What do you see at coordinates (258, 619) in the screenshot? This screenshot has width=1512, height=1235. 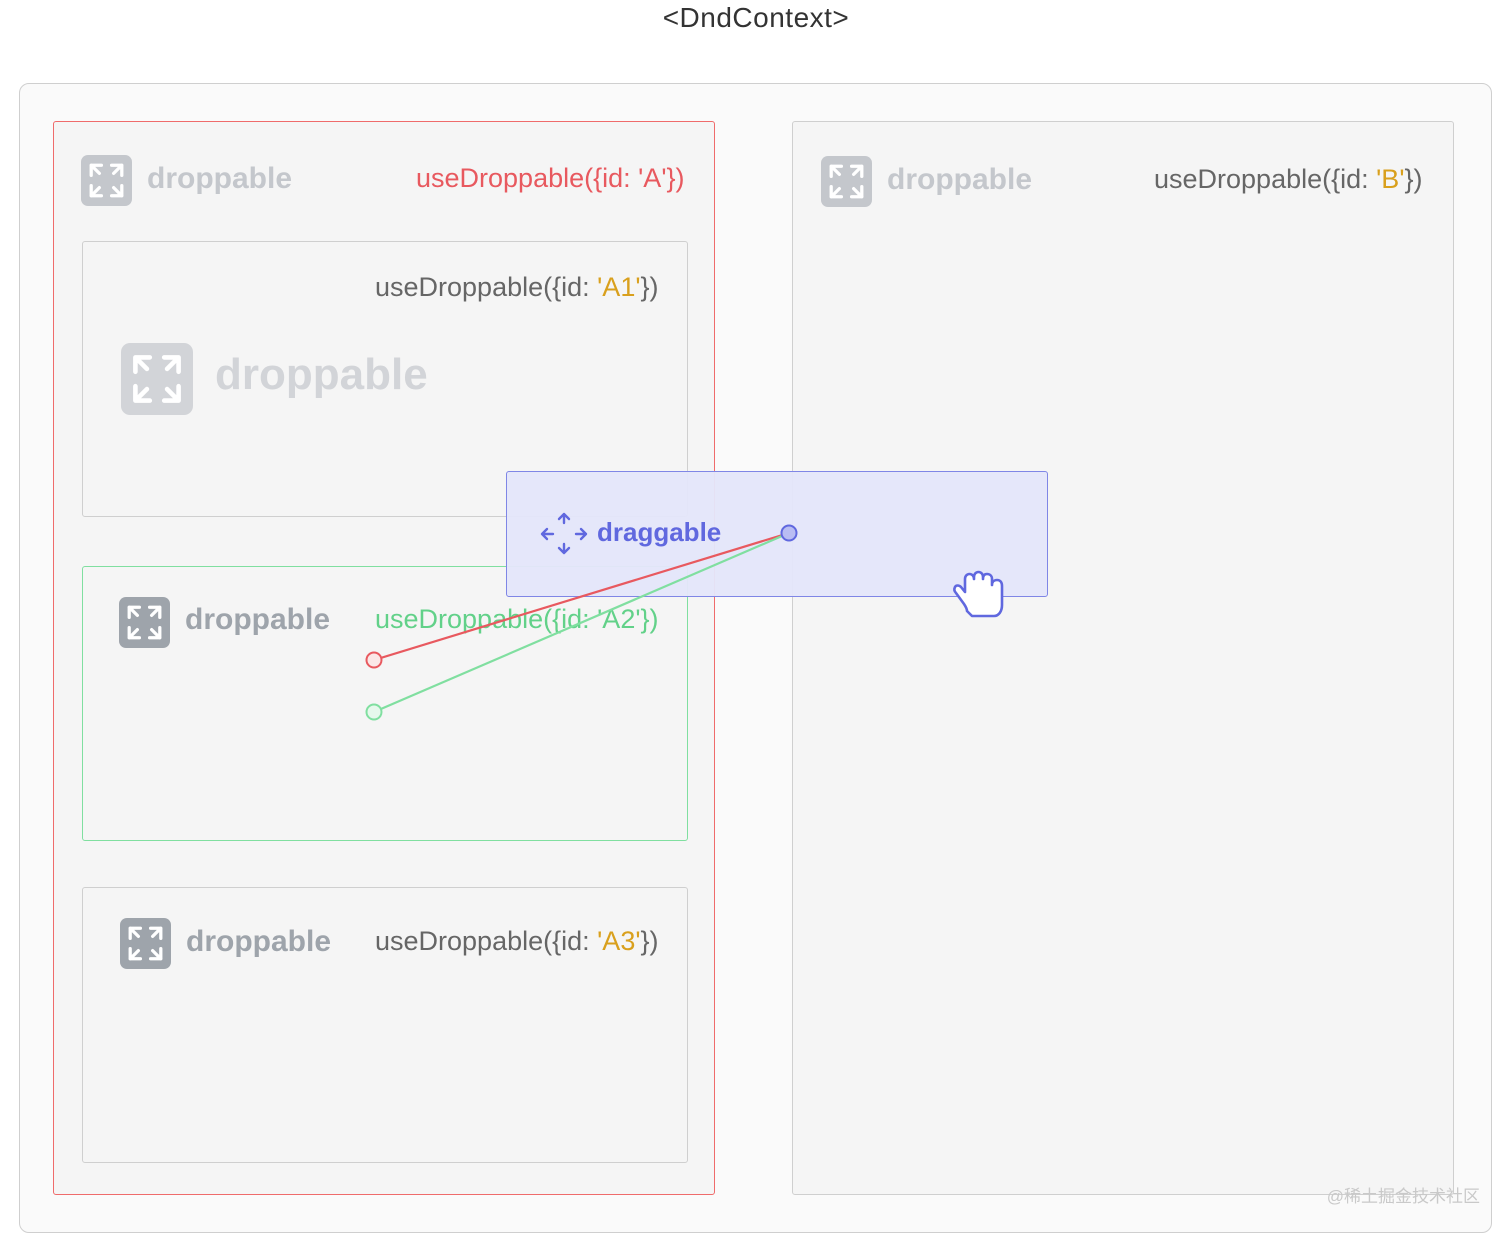 I see `droppable-a2-label: droppable` at bounding box center [258, 619].